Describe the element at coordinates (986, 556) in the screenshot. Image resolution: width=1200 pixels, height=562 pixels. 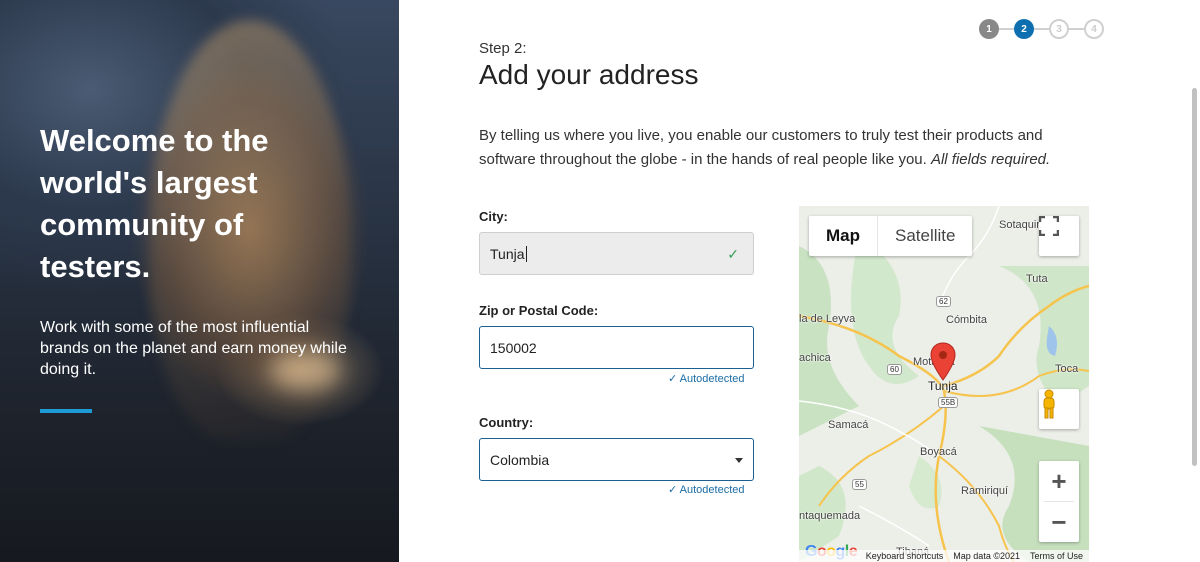
I see `map-data-attribution: Map data ©2021` at that location.